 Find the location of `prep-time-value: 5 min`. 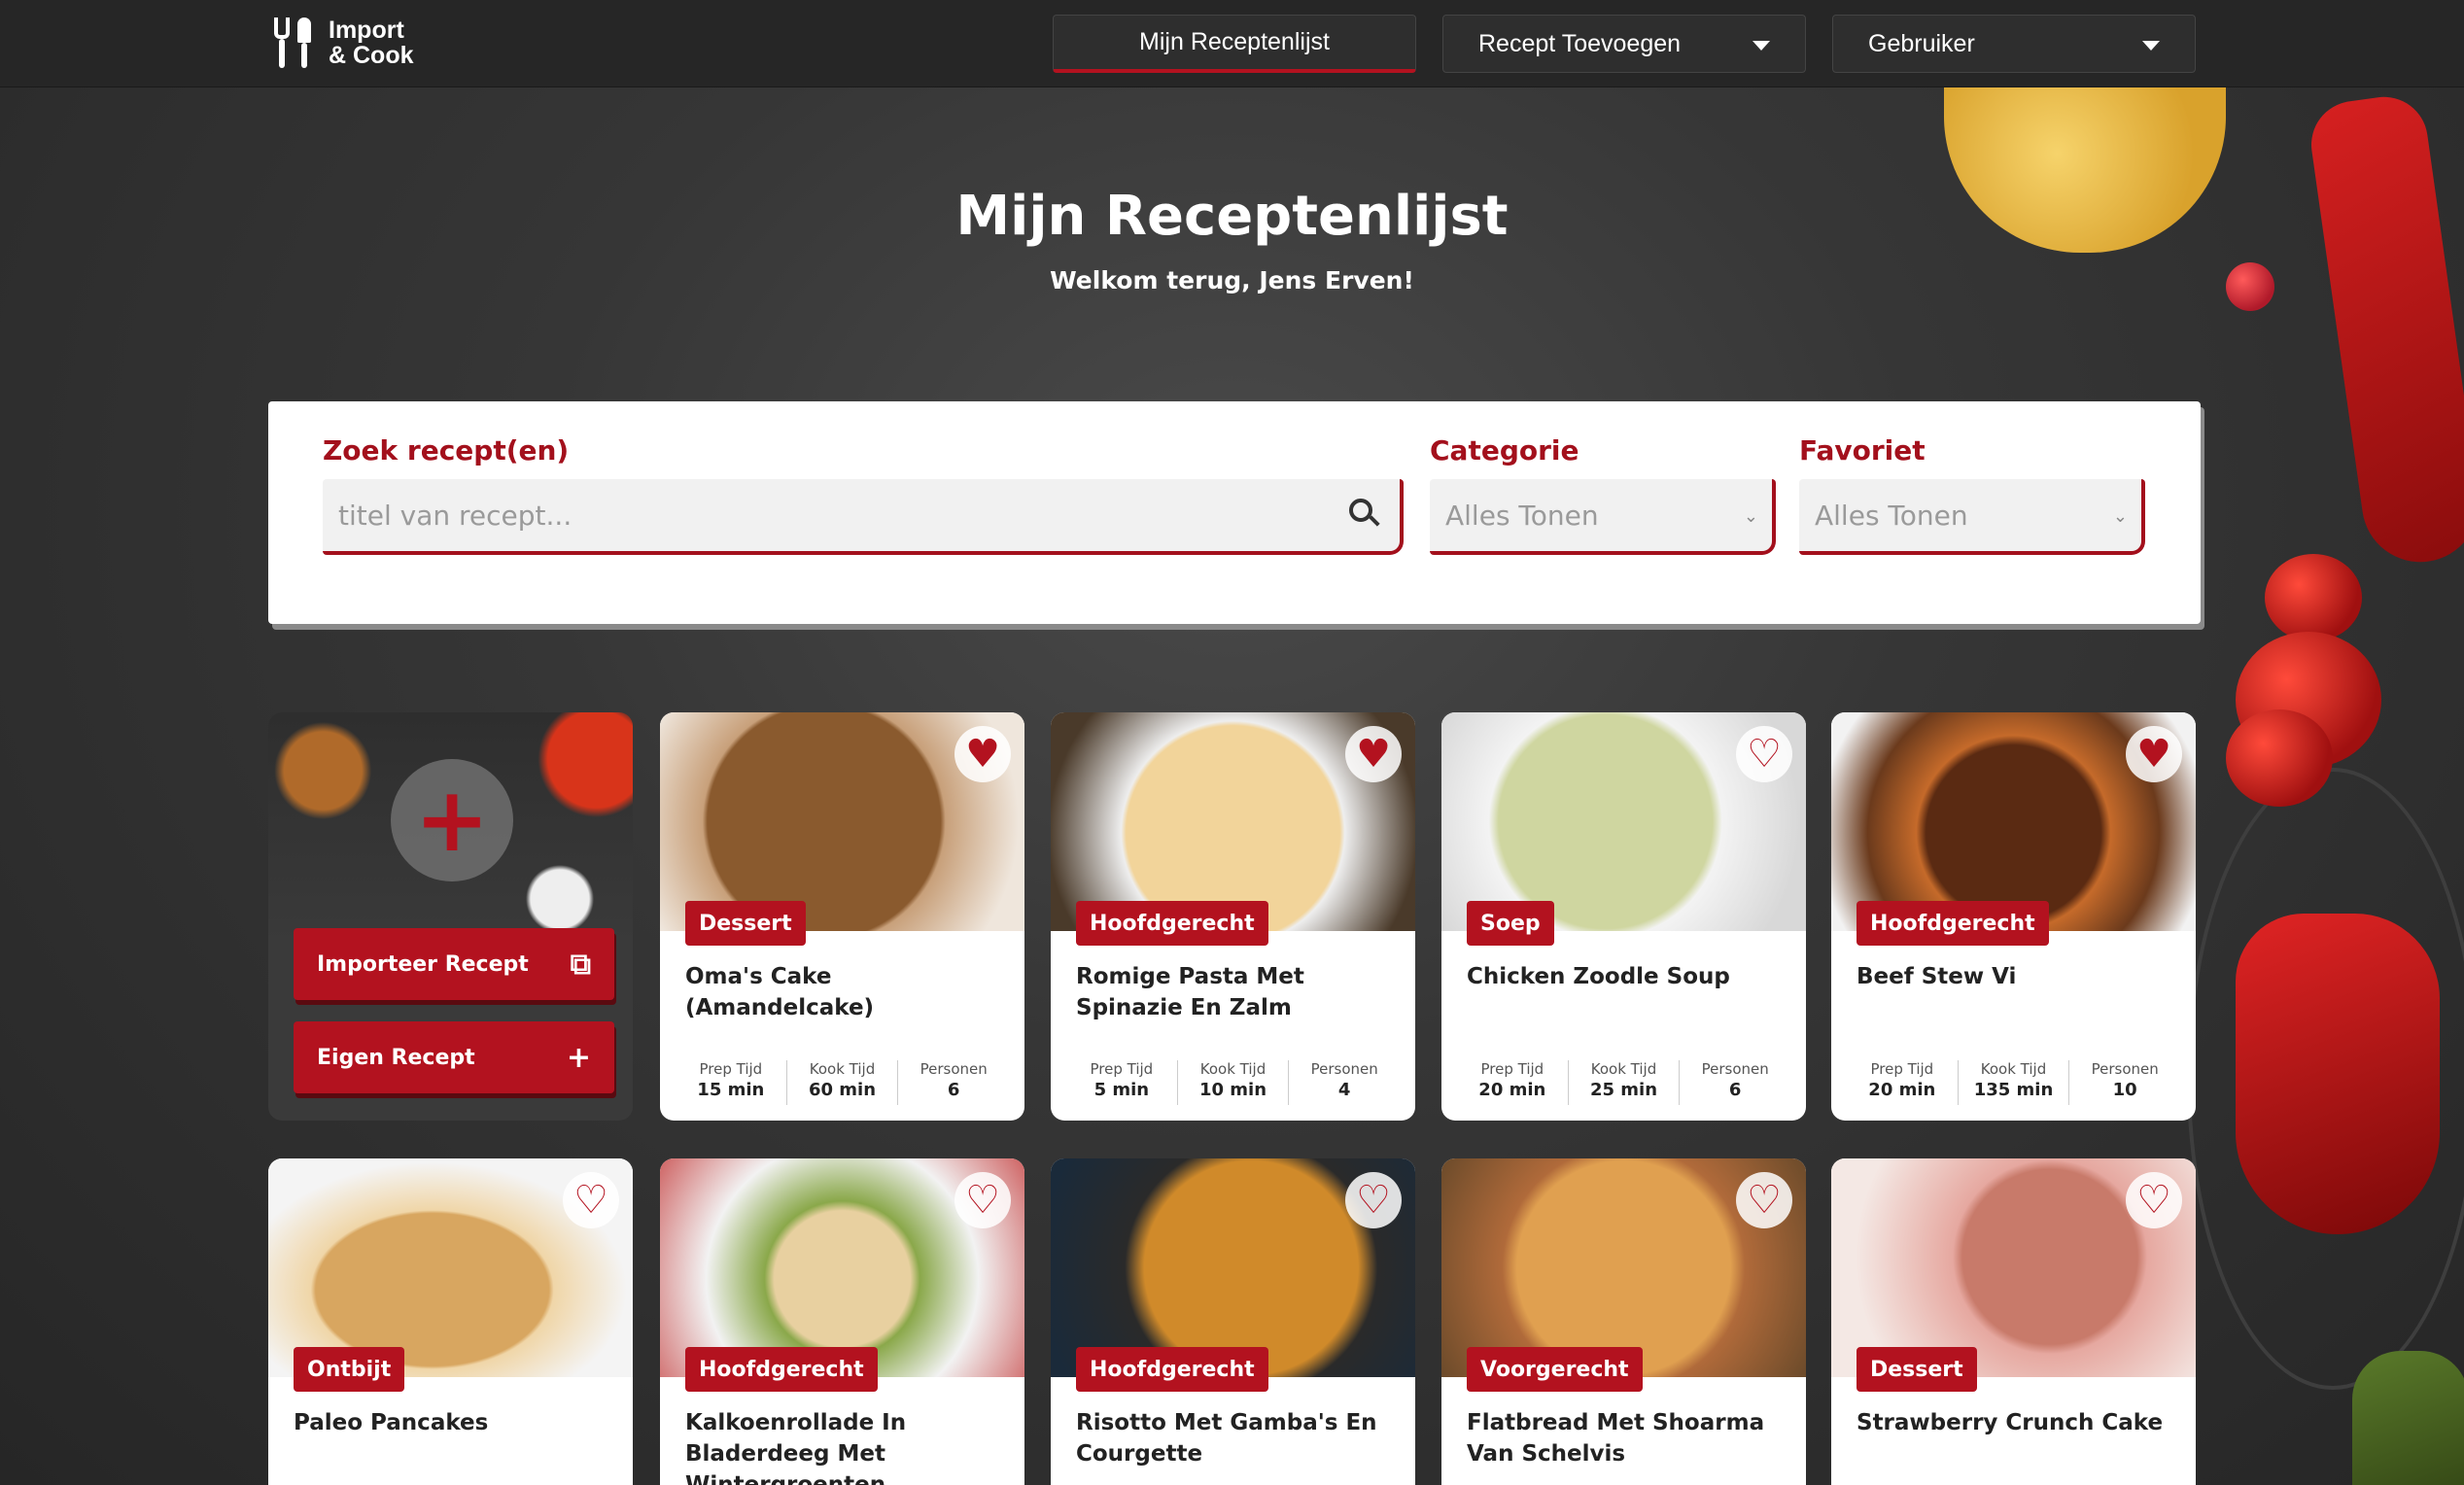

prep-time-value: 5 min is located at coordinates (1122, 1090).